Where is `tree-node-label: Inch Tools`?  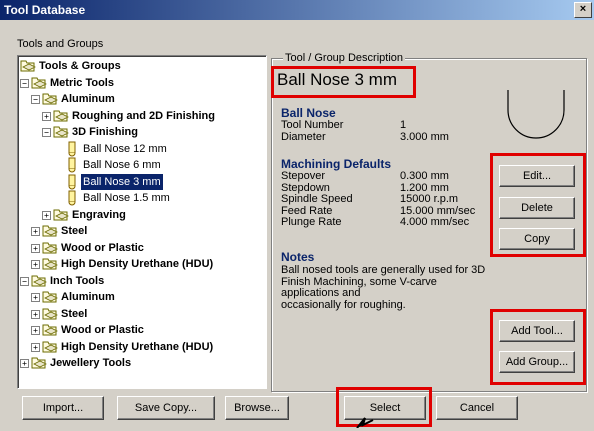
tree-node-label: Inch Tools is located at coordinates (77, 280).